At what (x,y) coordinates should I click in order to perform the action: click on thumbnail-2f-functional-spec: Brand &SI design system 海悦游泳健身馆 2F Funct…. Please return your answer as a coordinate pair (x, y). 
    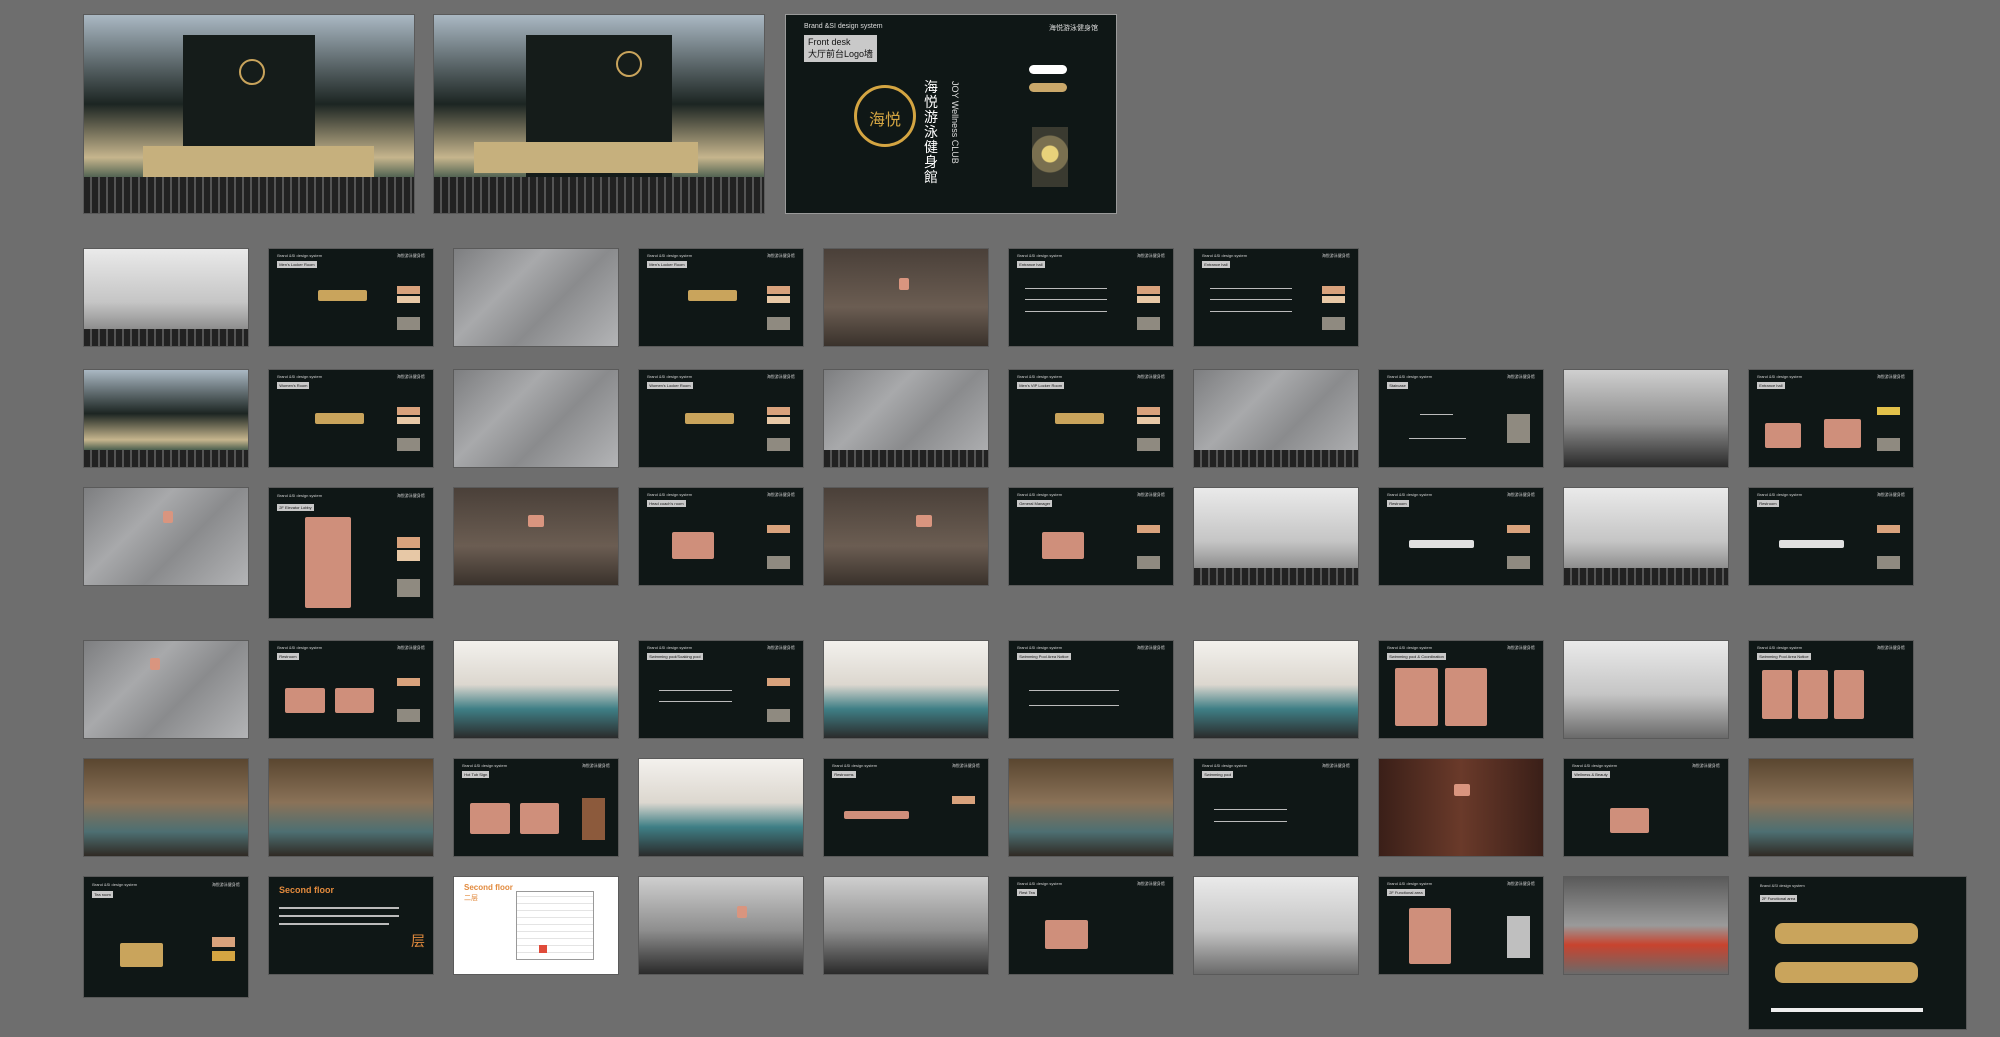
    Looking at the image, I should click on (1461, 925).